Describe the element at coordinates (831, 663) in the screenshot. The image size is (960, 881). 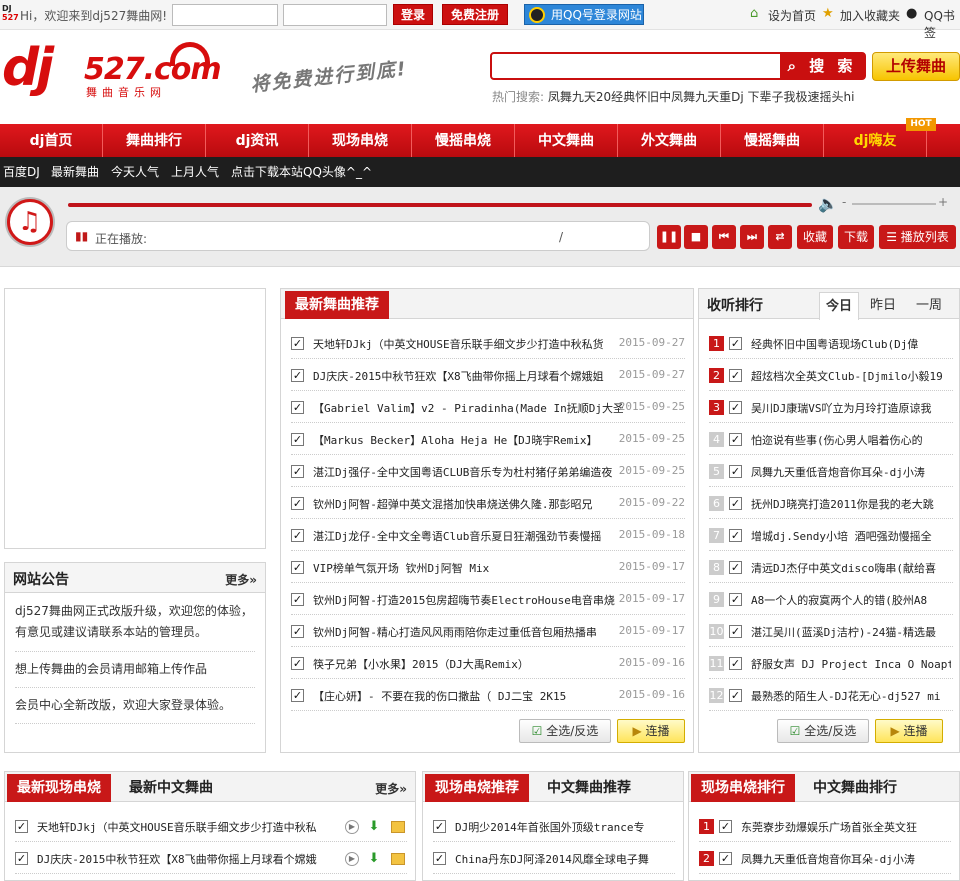
I see `rank-row: 11 ✓ 舒服女声 DJ Project Inca O Noapt` at that location.